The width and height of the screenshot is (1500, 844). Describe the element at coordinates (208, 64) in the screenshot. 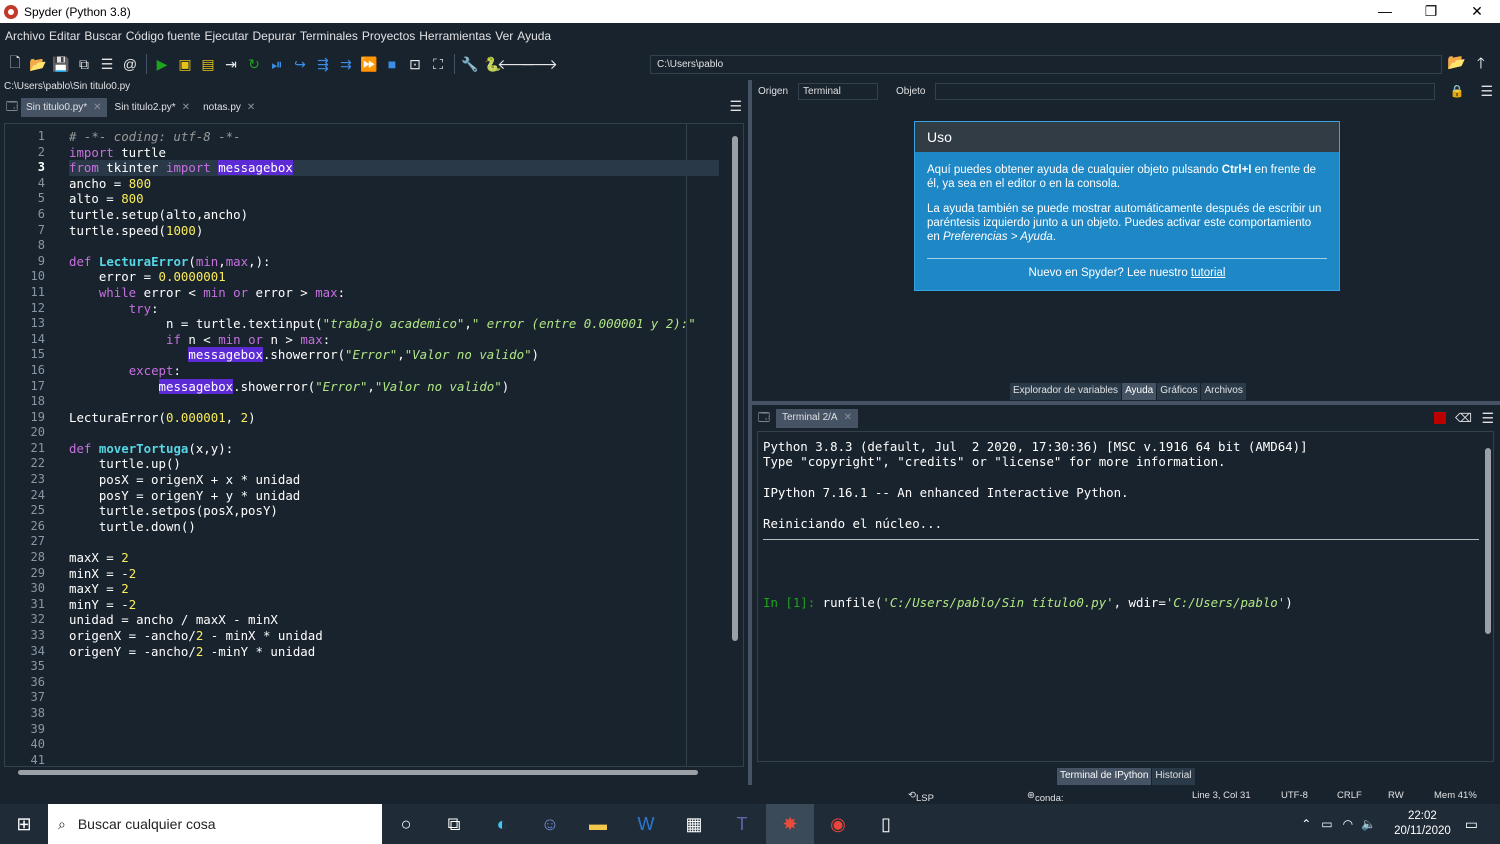

I see `run-cell-advance-icon: ▤` at that location.